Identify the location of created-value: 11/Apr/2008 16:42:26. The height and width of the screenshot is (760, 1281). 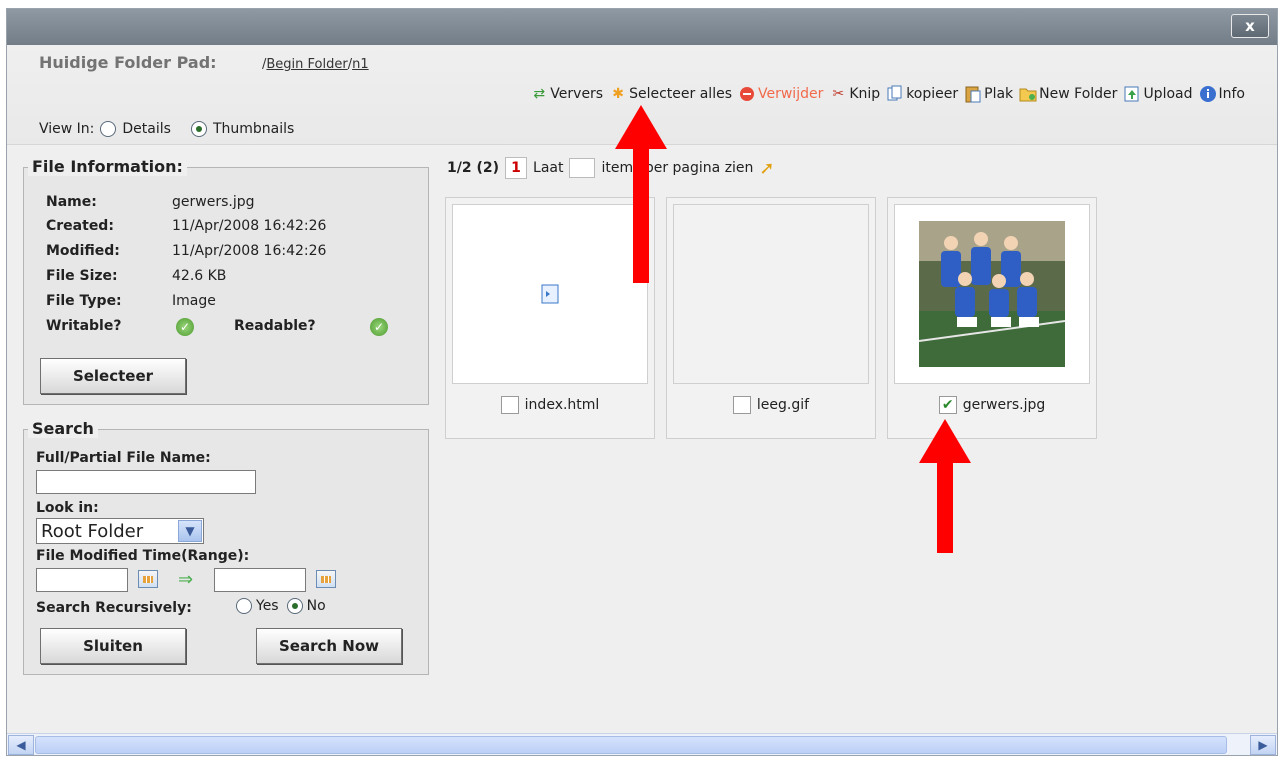
(249, 226).